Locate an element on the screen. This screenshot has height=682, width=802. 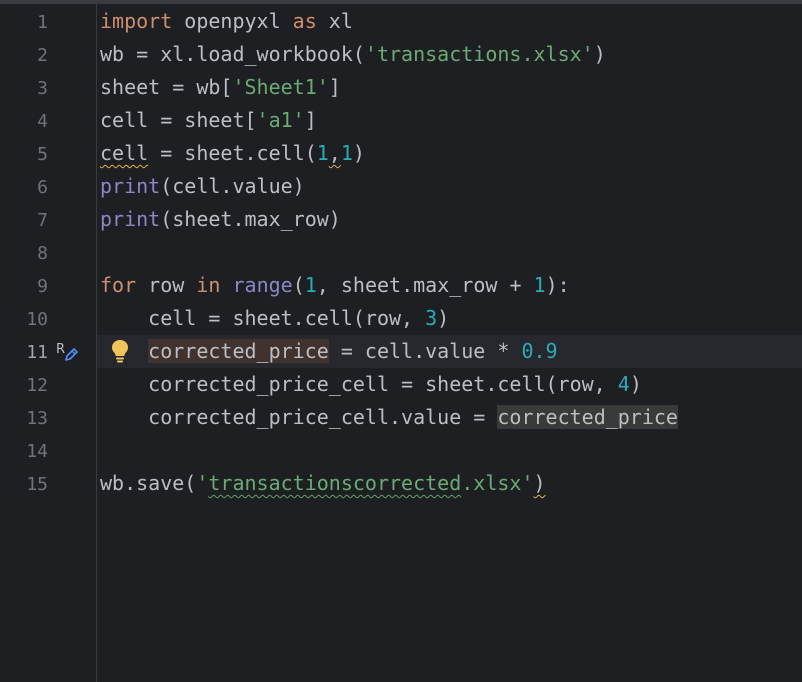
code-line-9: for row in range(1, sheet.max_row + 1): is located at coordinates (335, 285).